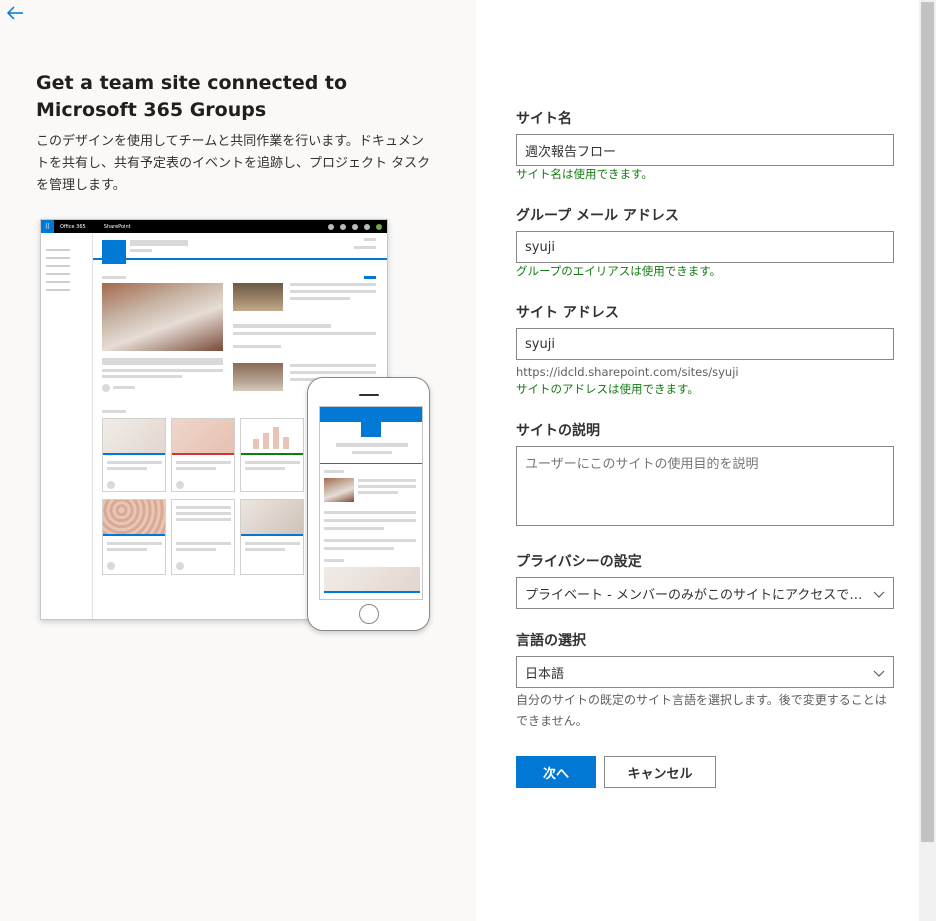 Image resolution: width=936 pixels, height=921 pixels. I want to click on next-button: 次へ, so click(556, 772).